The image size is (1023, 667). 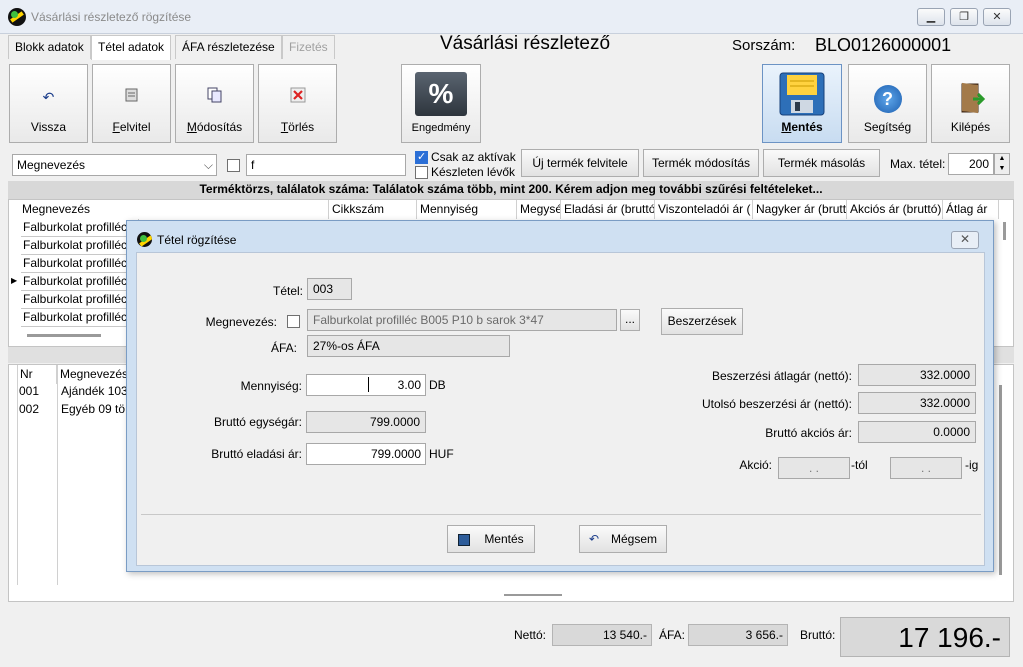 What do you see at coordinates (917, 403) in the screenshot?
I see `last-price-field: 332.0000` at bounding box center [917, 403].